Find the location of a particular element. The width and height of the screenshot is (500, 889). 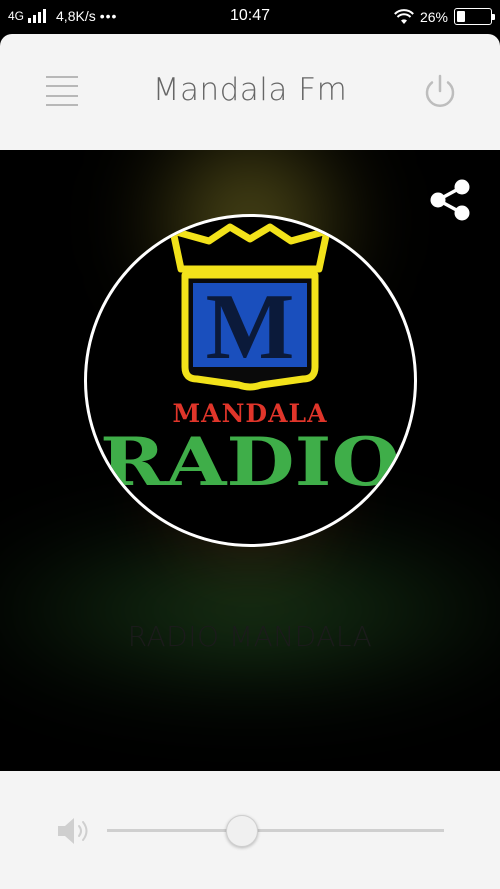

app-bar: Mandala Fm is located at coordinates (250, 92).